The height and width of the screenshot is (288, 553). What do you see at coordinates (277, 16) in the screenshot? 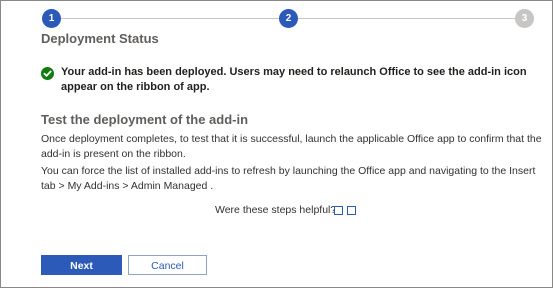
I see `progress-stepper: 1 2 3` at bounding box center [277, 16].